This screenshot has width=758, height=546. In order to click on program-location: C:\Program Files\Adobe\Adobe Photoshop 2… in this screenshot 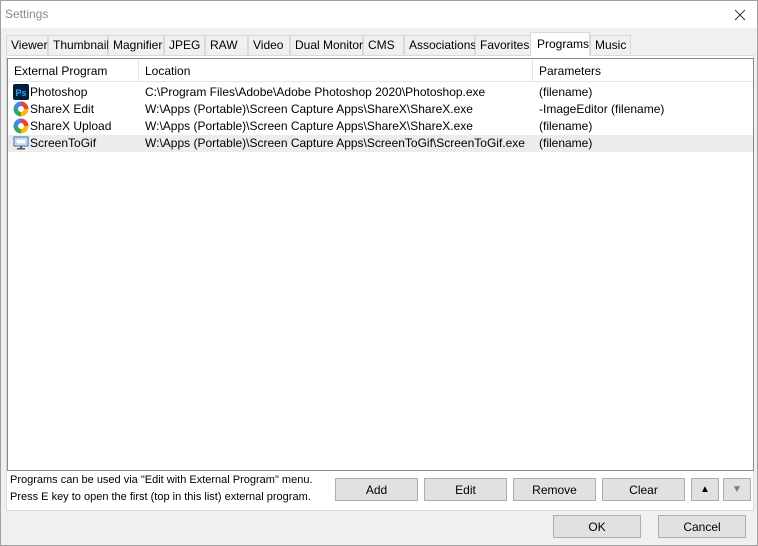, I will do `click(315, 92)`.